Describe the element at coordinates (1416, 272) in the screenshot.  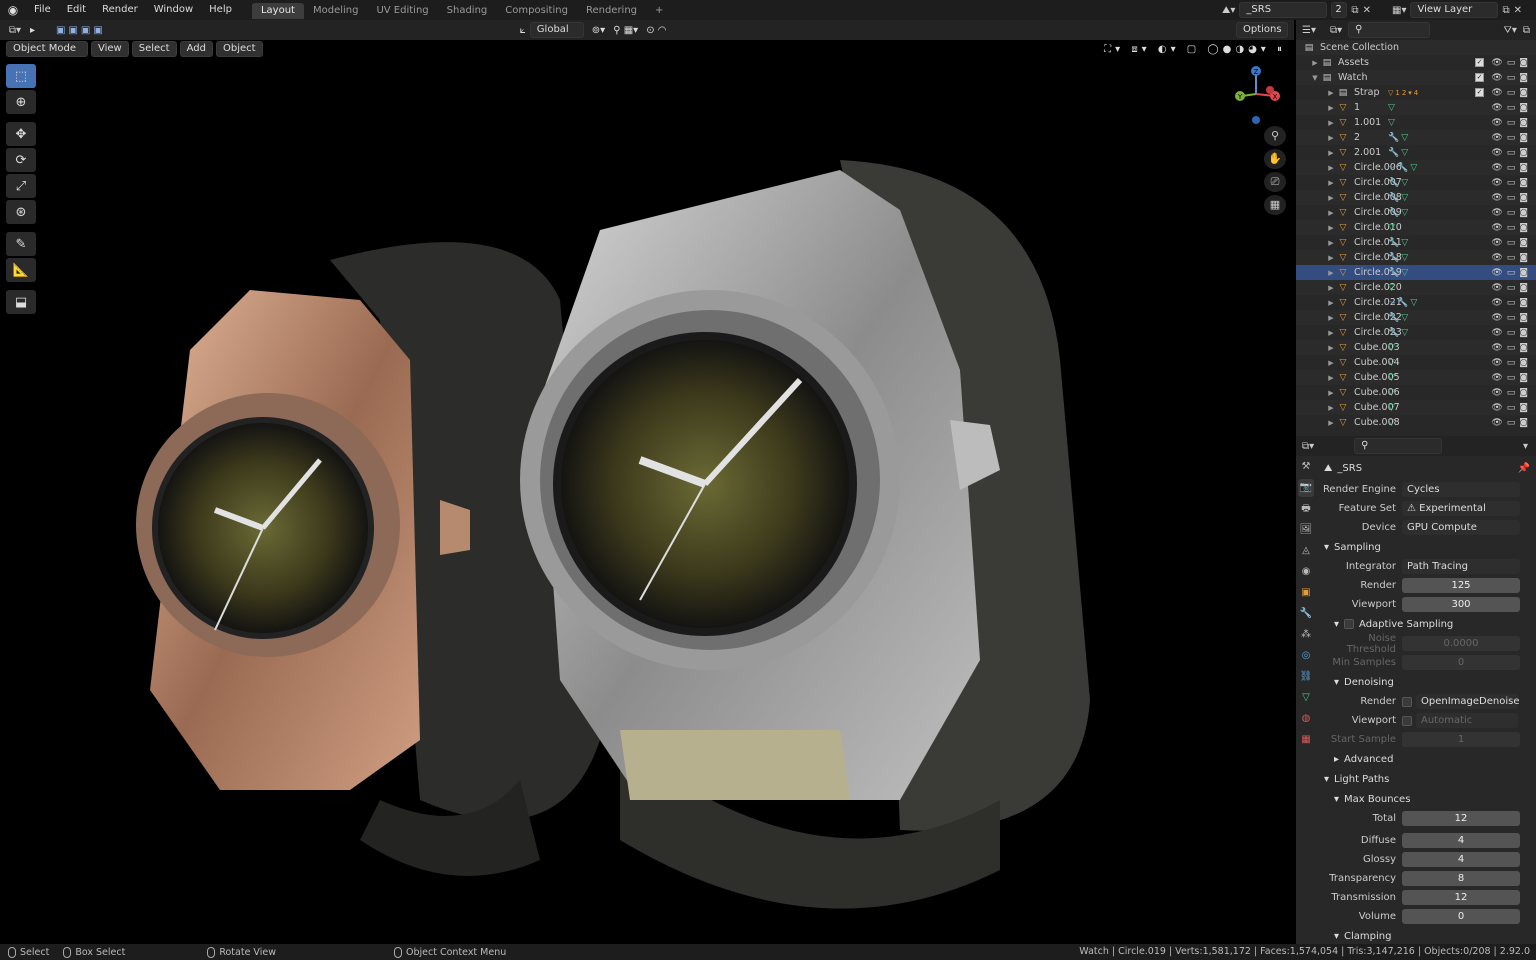
I see `outliner-row: ▶ ▽ Circle.019 🔧▽ 👁▭◙` at that location.